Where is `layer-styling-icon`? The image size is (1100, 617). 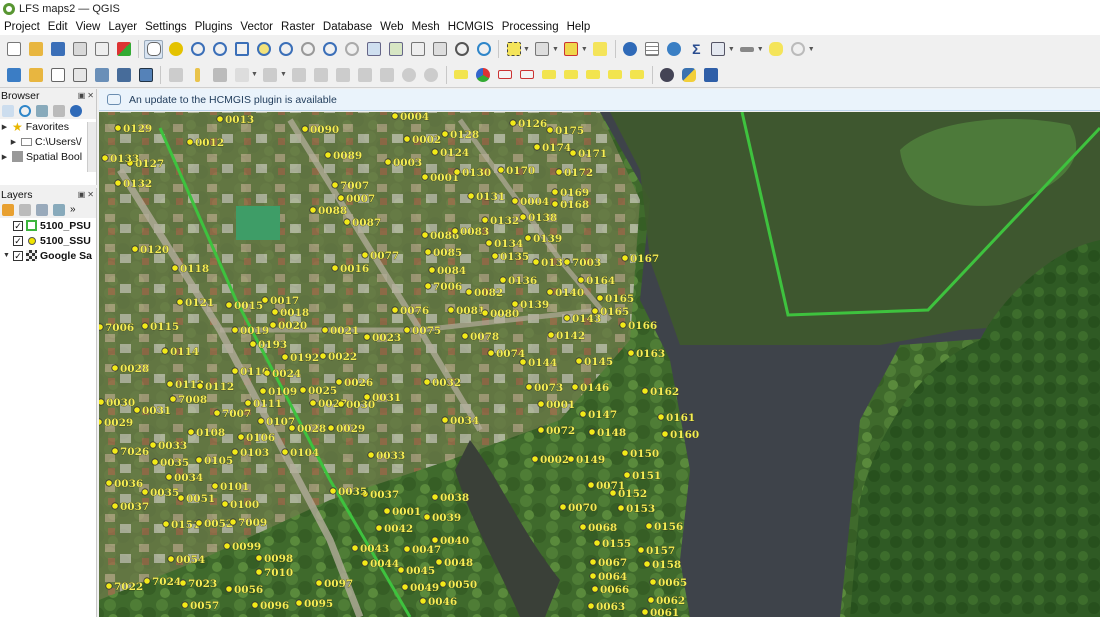 layer-styling-icon is located at coordinates (8, 209).